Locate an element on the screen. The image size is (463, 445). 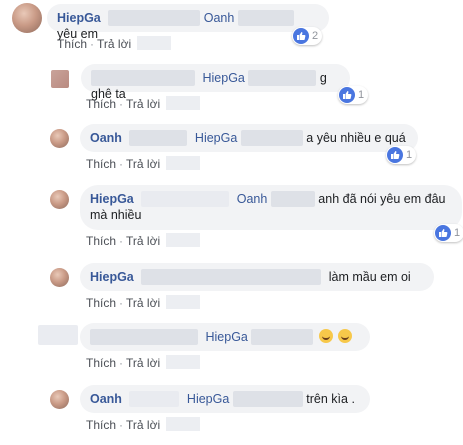
comment-text: a yêu nhiều e quá is located at coordinates (356, 138).